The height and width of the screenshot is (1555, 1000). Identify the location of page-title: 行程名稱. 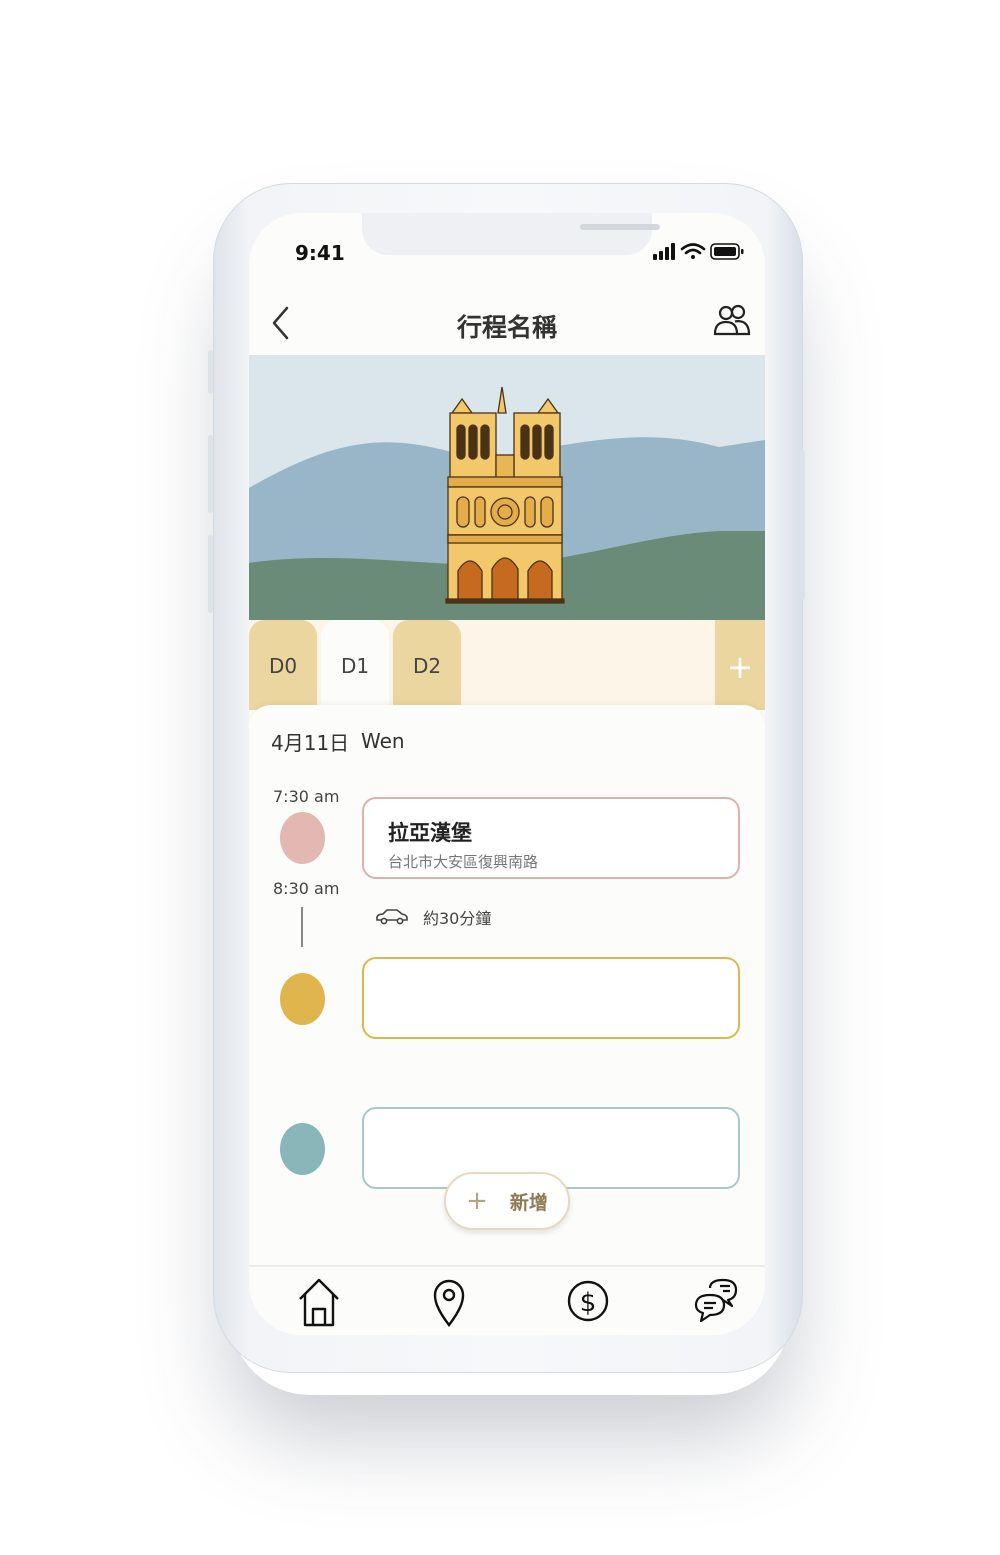
(506, 327).